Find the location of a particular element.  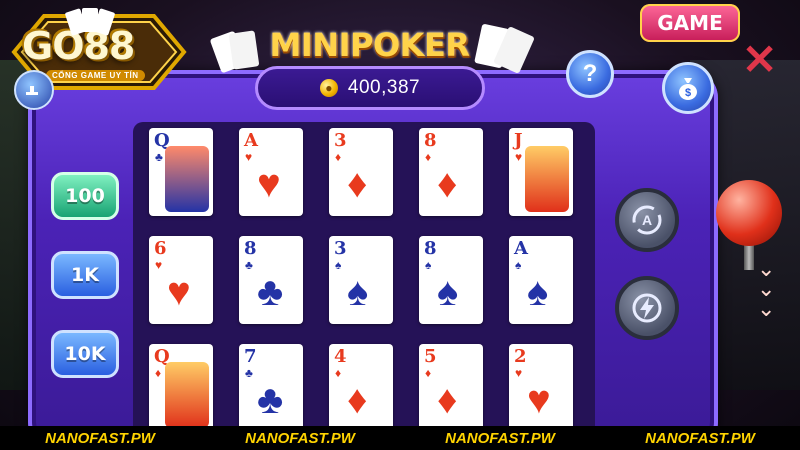

playing-card: Q ♦ is located at coordinates (181, 388).